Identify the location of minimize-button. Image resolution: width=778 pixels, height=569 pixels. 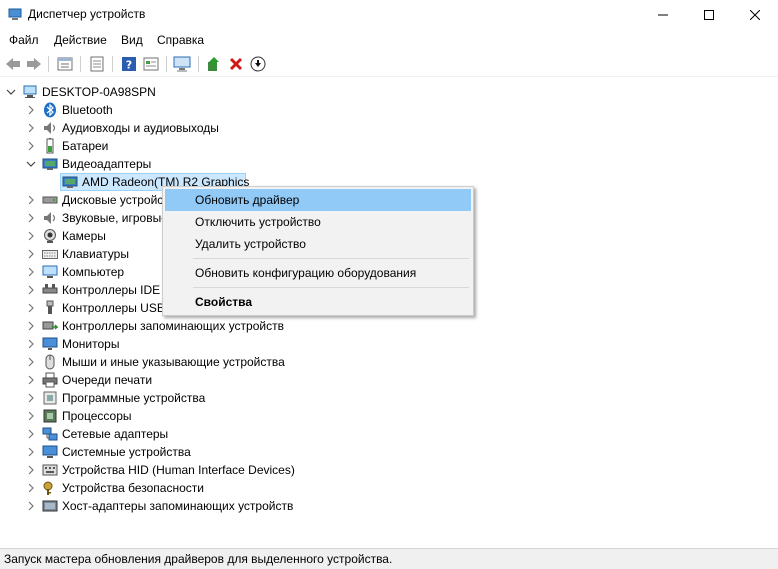
(663, 15).